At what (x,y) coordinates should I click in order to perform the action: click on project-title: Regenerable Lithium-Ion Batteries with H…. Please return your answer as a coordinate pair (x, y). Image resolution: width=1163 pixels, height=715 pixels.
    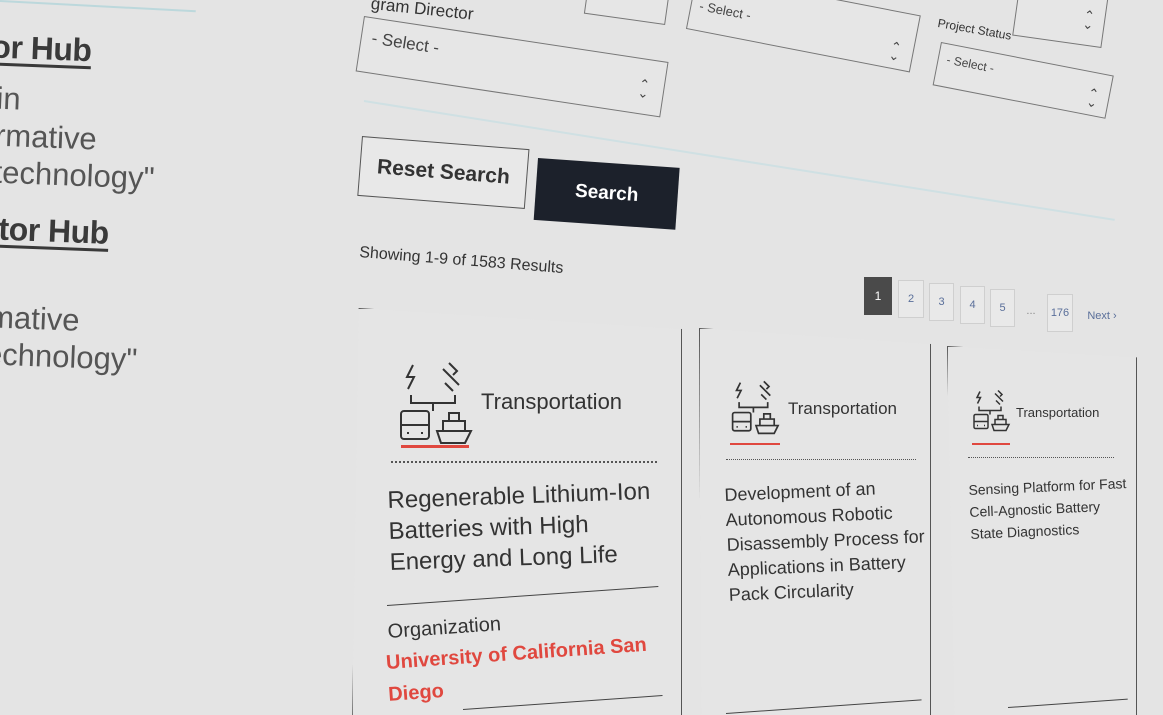
    Looking at the image, I should click on (528, 526).